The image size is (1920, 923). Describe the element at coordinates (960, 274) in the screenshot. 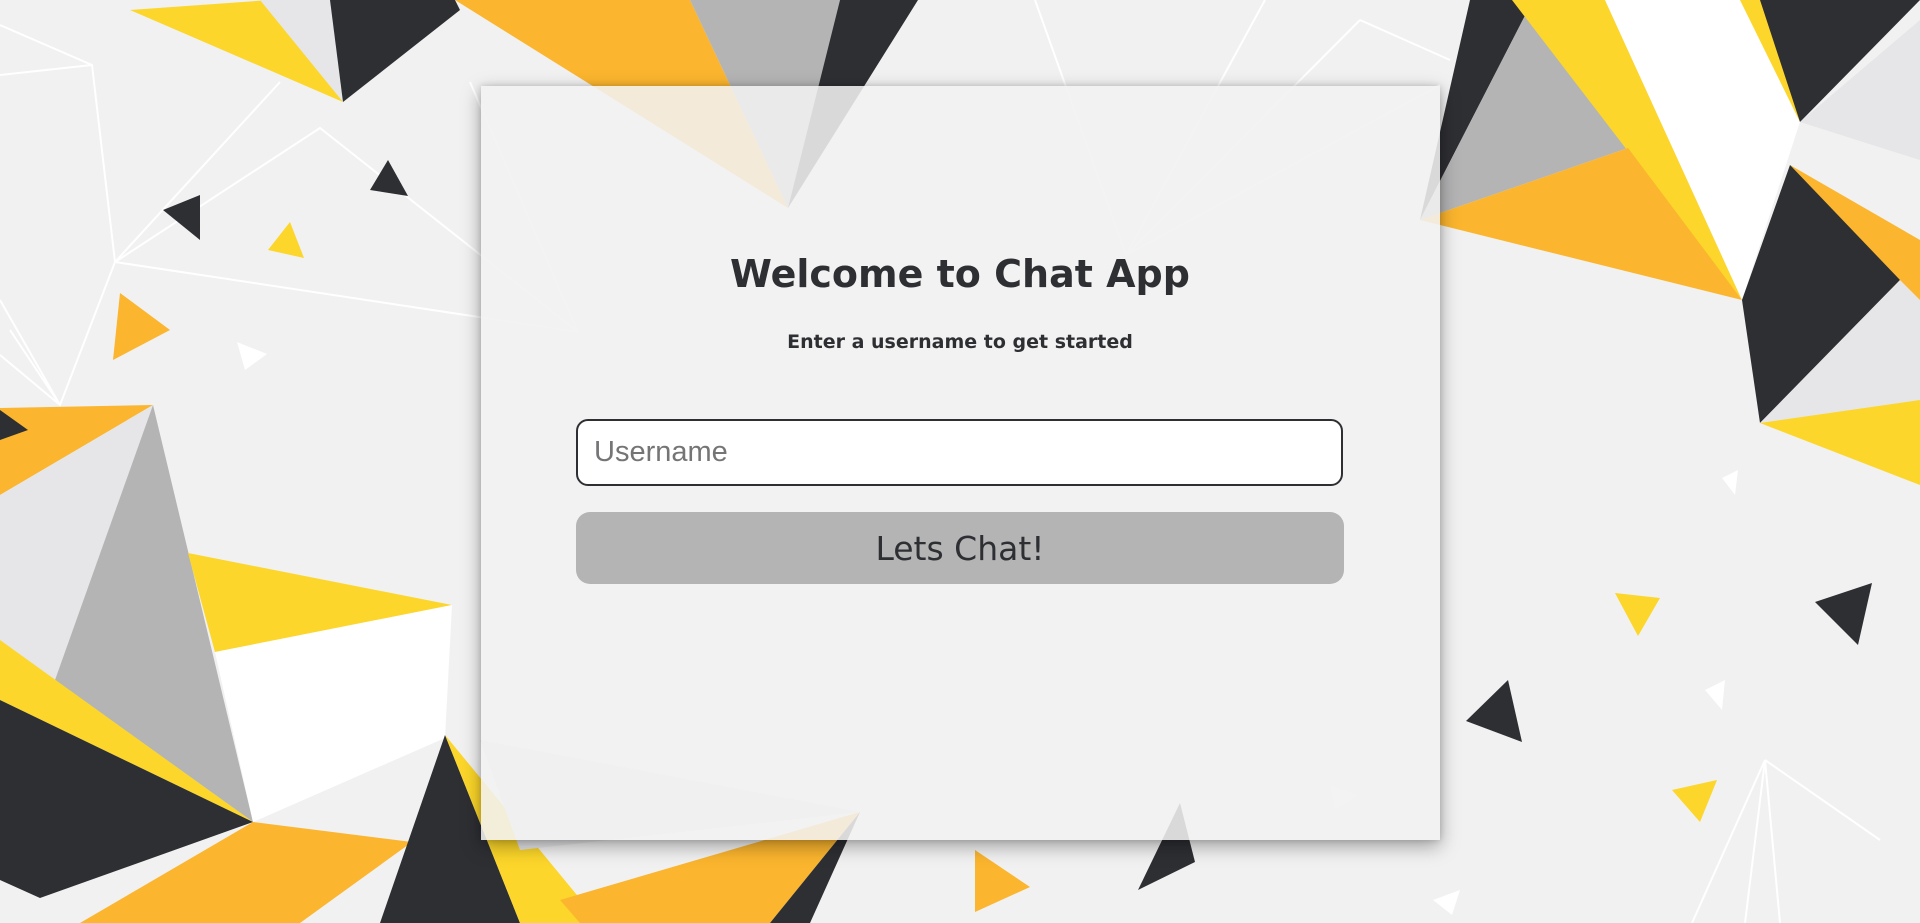

I see `page-title: Welcome to Chat App` at that location.